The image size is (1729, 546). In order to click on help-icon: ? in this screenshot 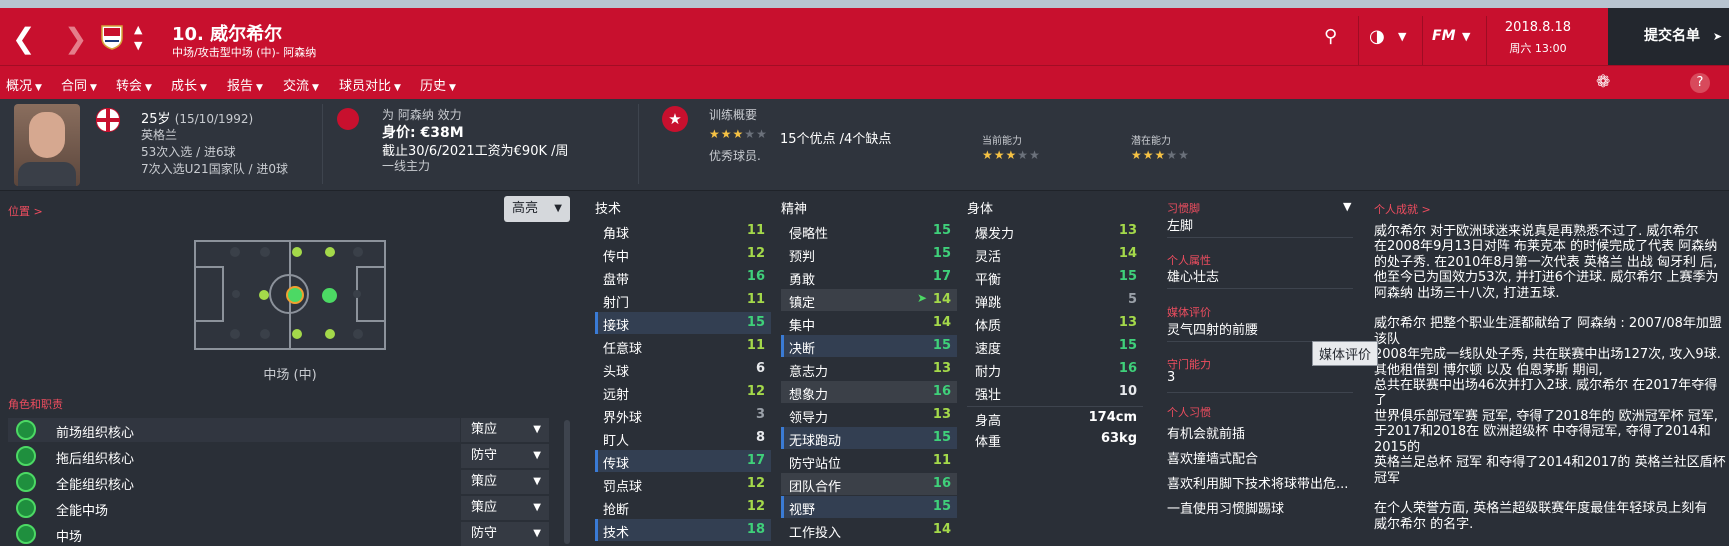, I will do `click(1700, 83)`.